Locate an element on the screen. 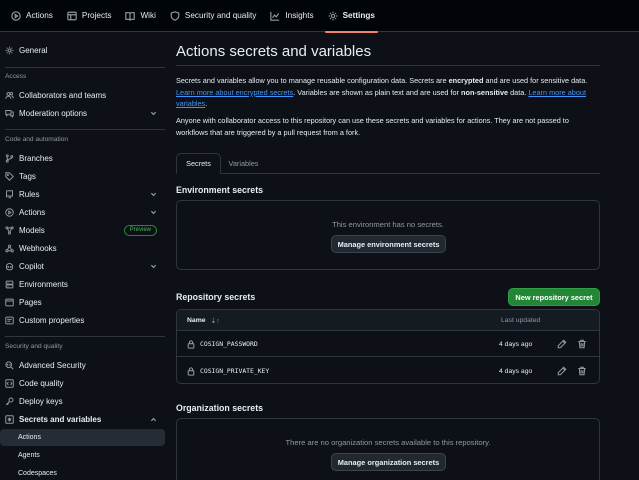 This screenshot has width=639, height=480. lock-icon is located at coordinates (191, 344).